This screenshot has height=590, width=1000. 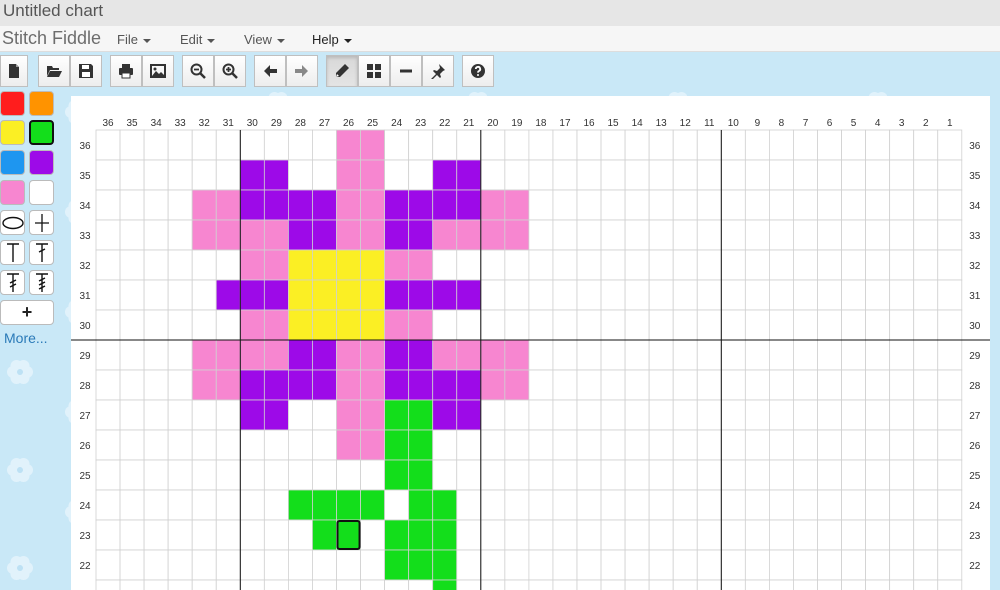 What do you see at coordinates (12, 282) in the screenshot?
I see `symbol-t-double-slash-button` at bounding box center [12, 282].